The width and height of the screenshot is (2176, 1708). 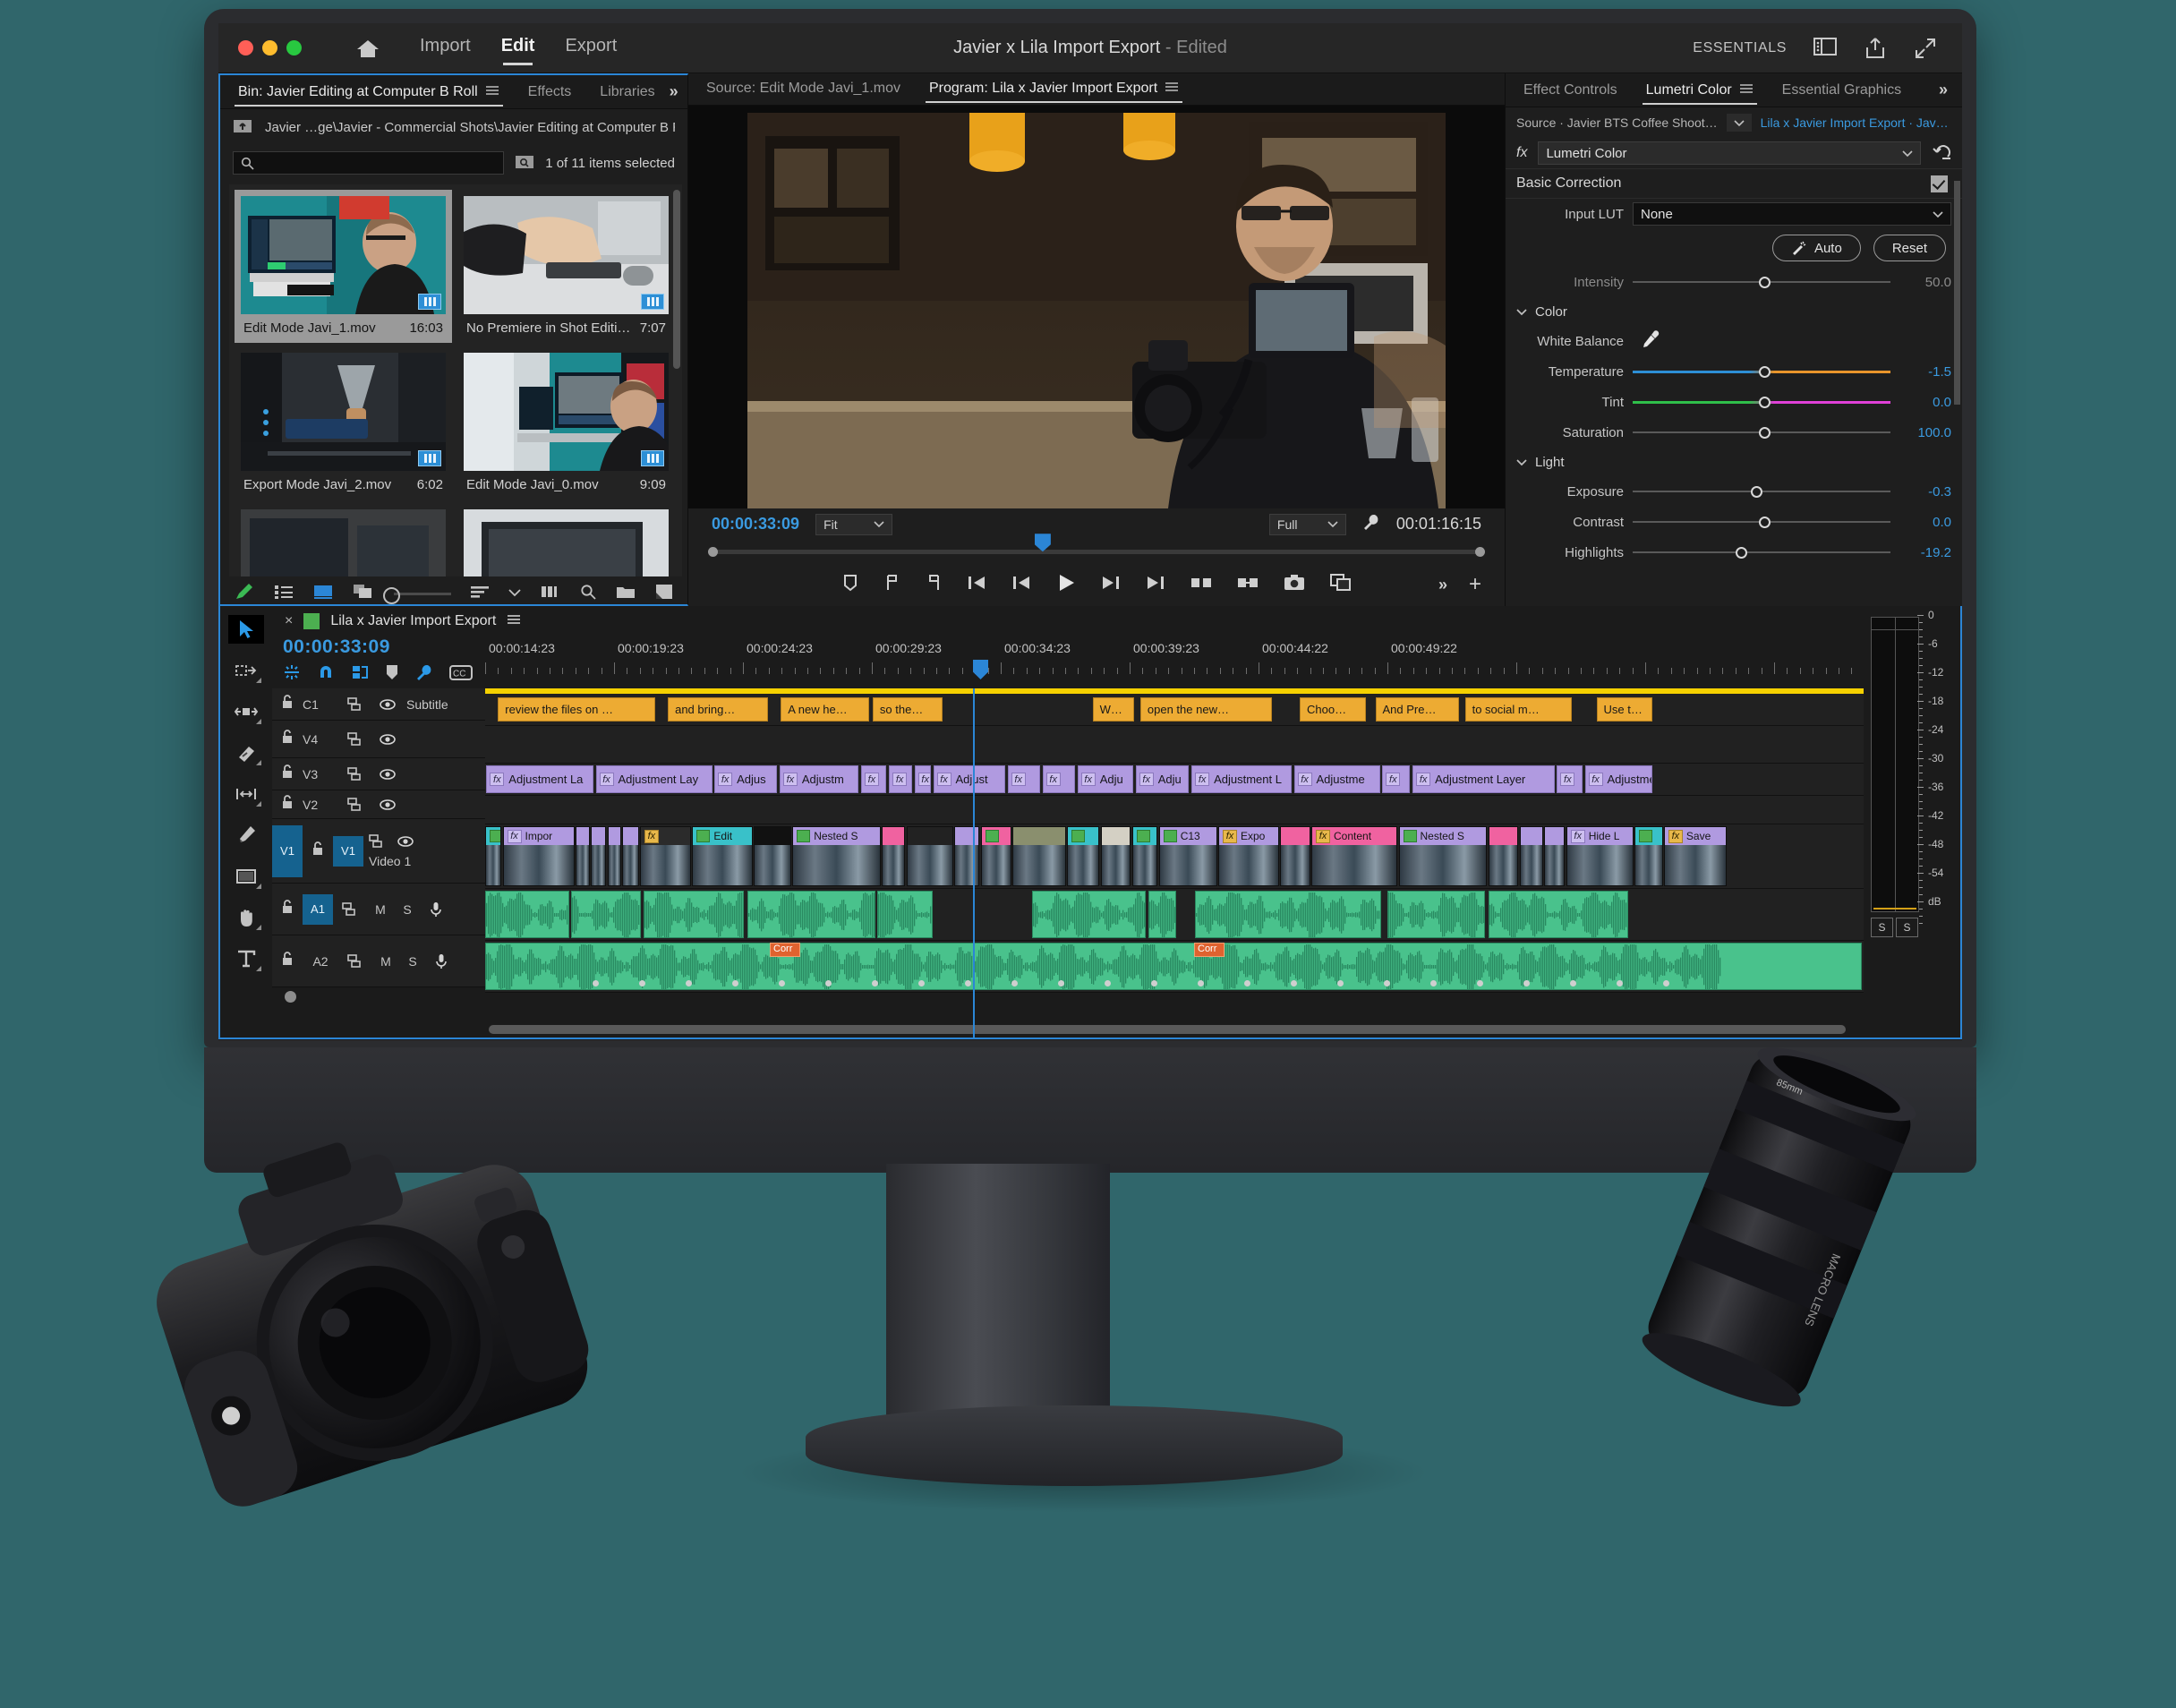 What do you see at coordinates (453, 593) in the screenshot?
I see `bin-footer-toolbar` at bounding box center [453, 593].